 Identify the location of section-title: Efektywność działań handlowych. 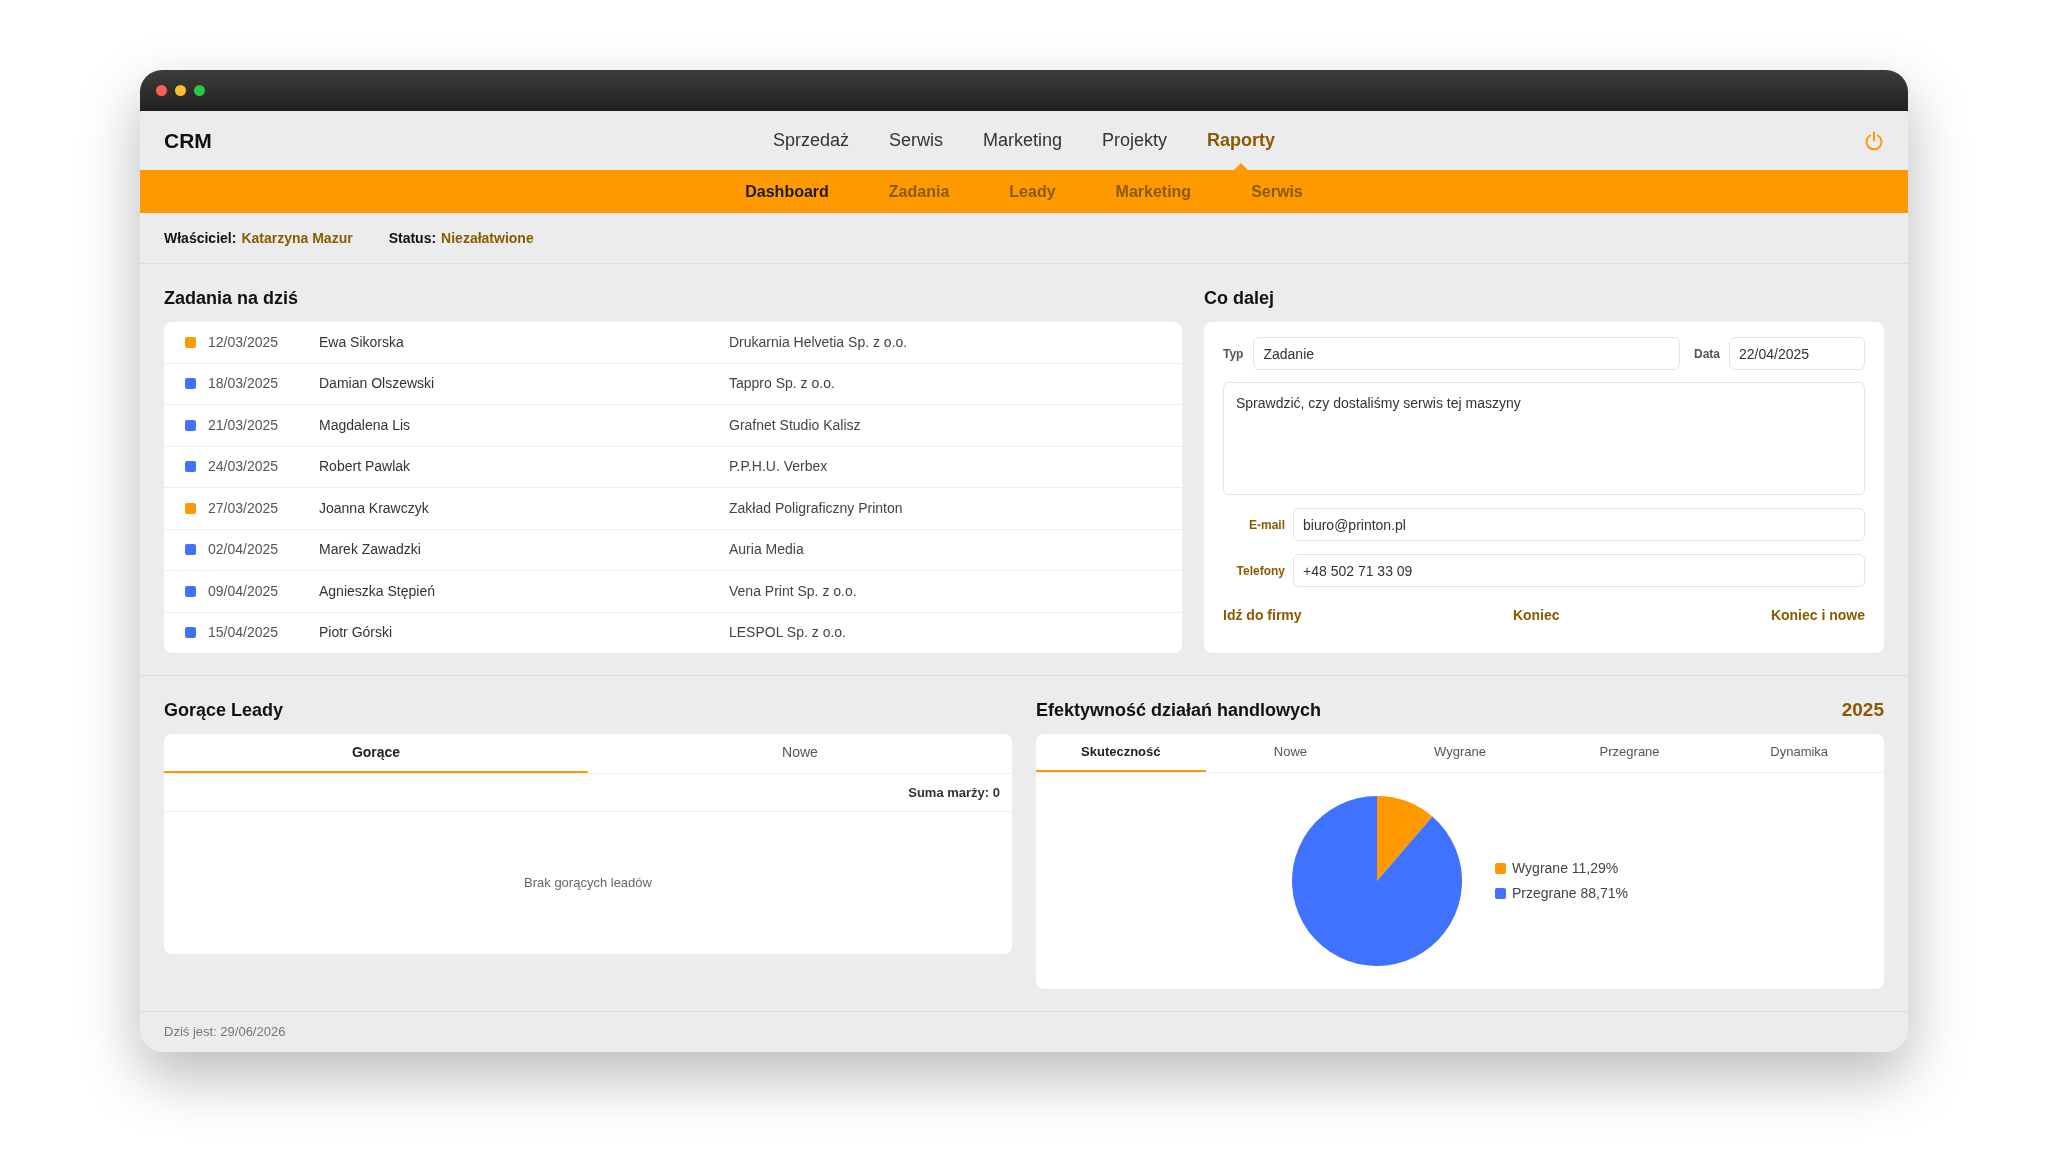
(1179, 710).